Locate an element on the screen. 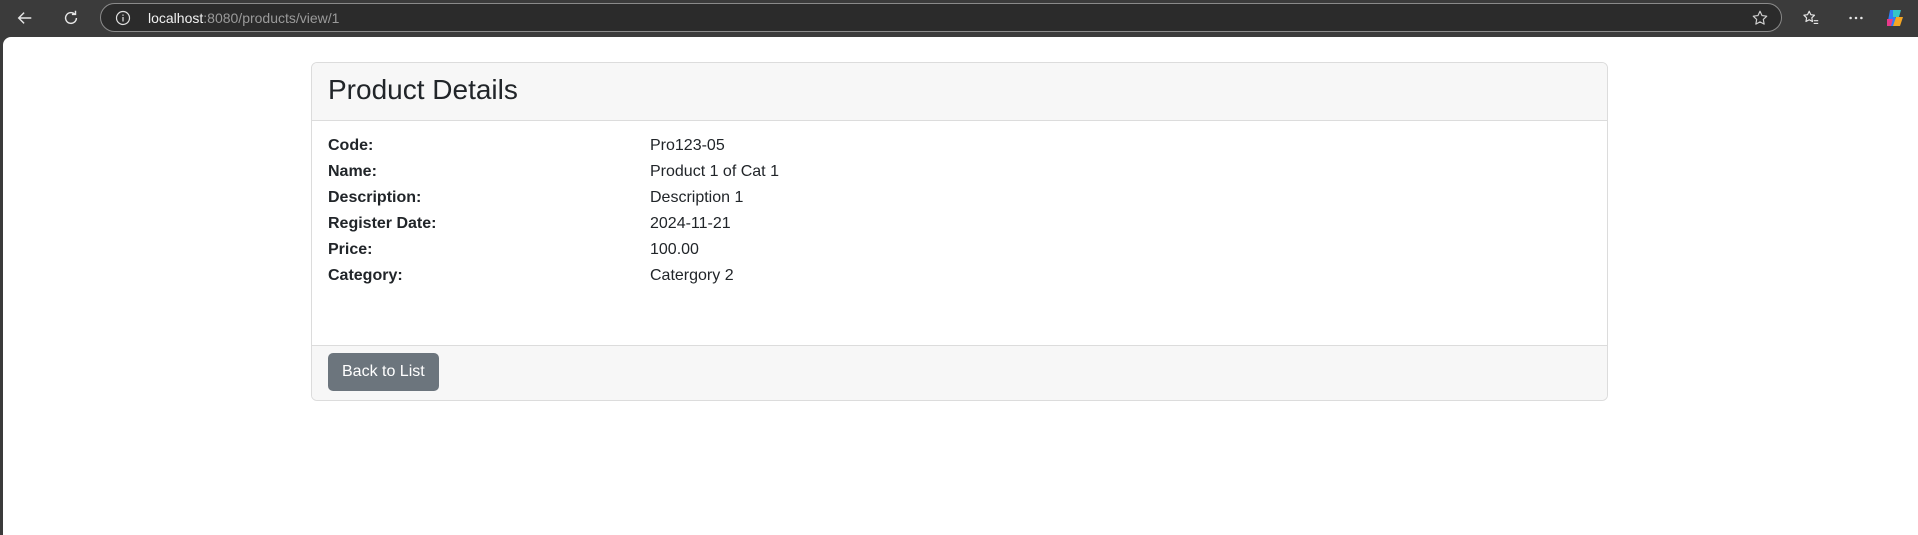  address-bar: localhost:8080/products/view/1 is located at coordinates (941, 17).